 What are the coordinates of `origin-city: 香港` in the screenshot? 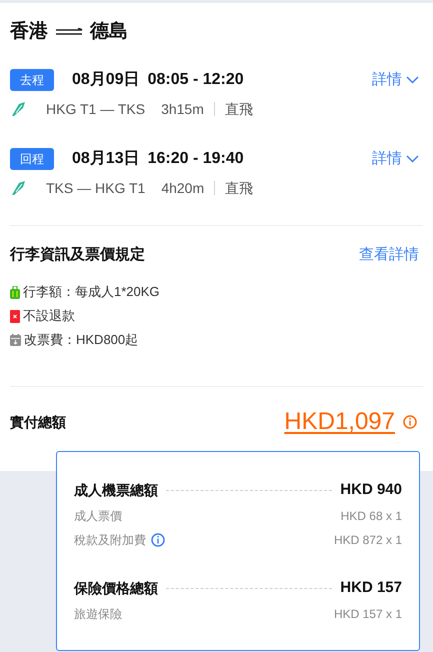 It's located at (29, 32).